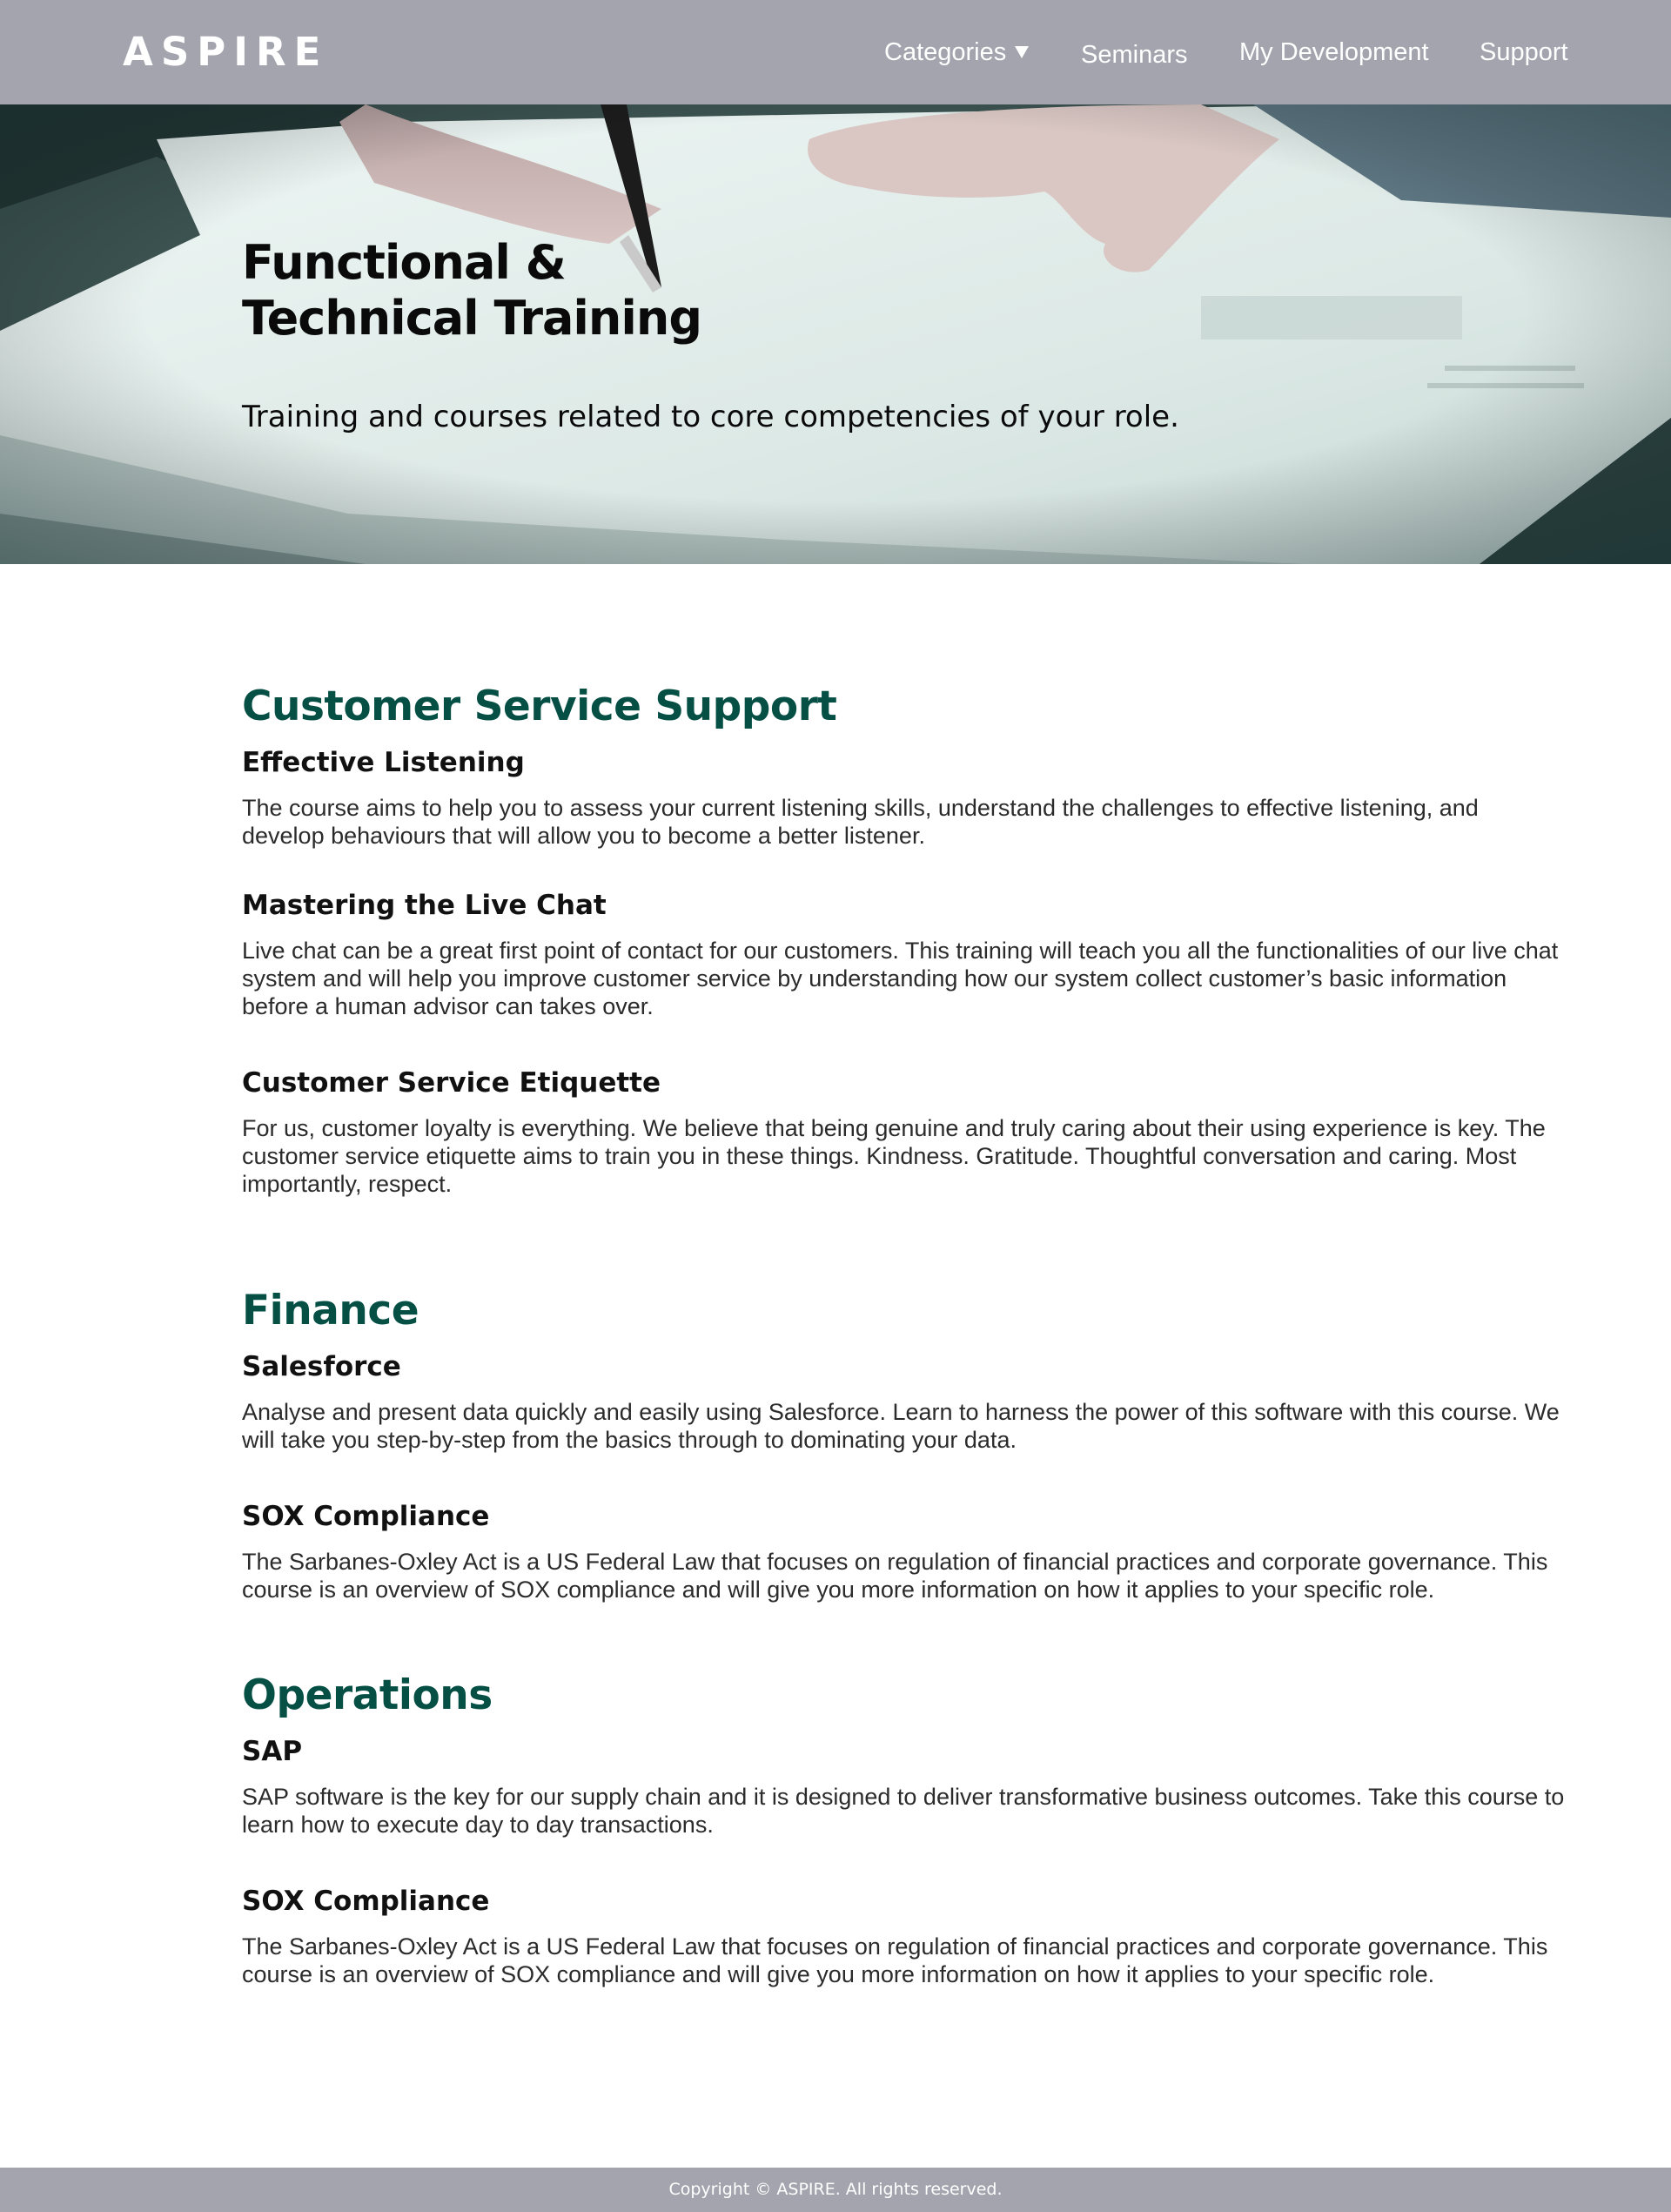 This screenshot has height=2212, width=1671. Describe the element at coordinates (367, 1695) in the screenshot. I see `category-title: Operations` at that location.